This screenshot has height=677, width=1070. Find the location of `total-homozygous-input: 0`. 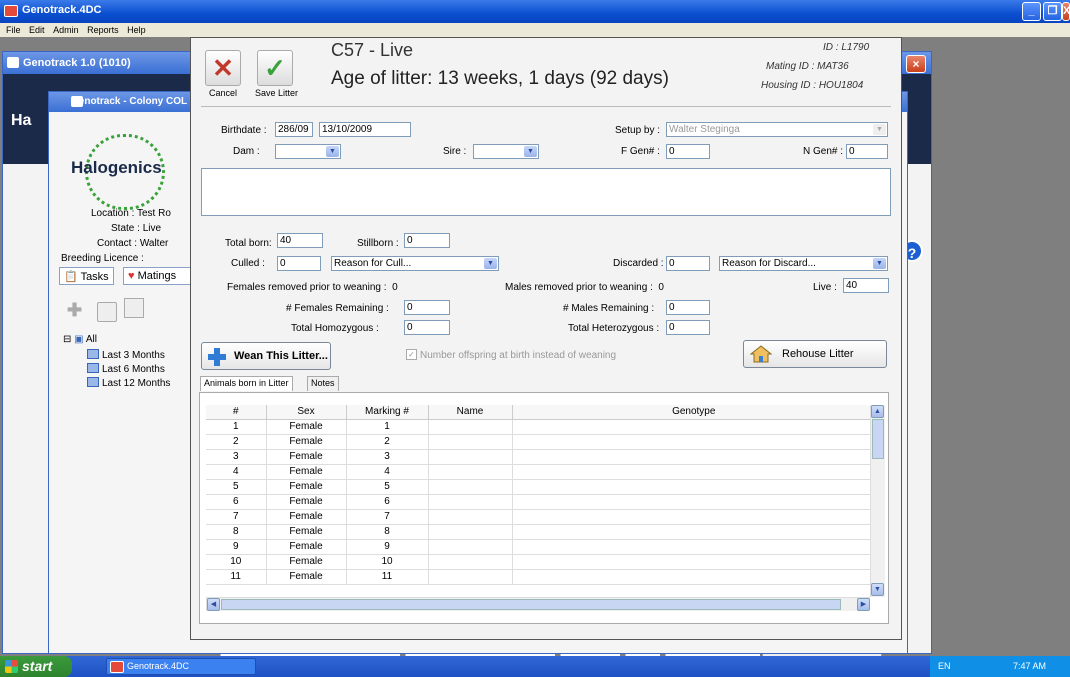

total-homozygous-input: 0 is located at coordinates (427, 327).